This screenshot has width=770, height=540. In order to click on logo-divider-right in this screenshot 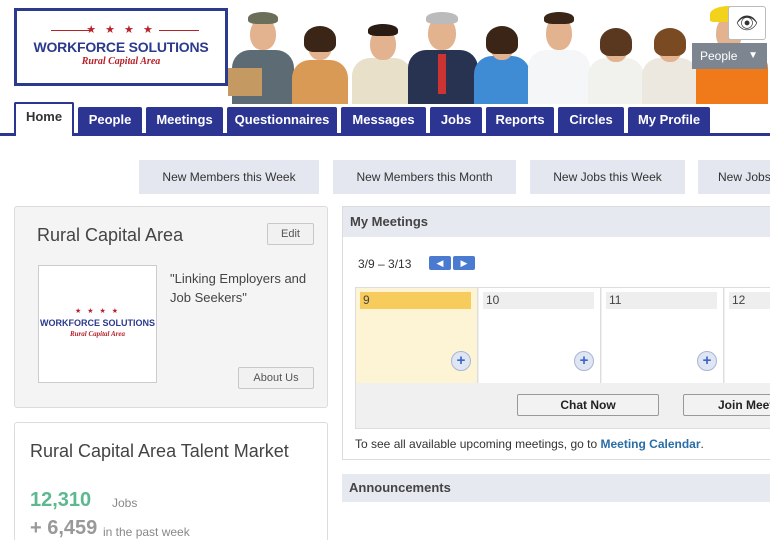, I will do `click(179, 30)`.